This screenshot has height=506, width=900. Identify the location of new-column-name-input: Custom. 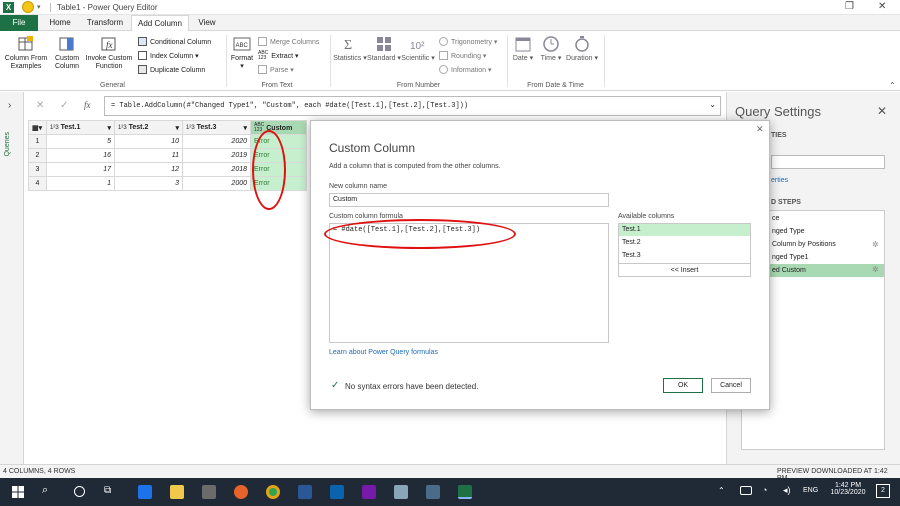
(469, 200).